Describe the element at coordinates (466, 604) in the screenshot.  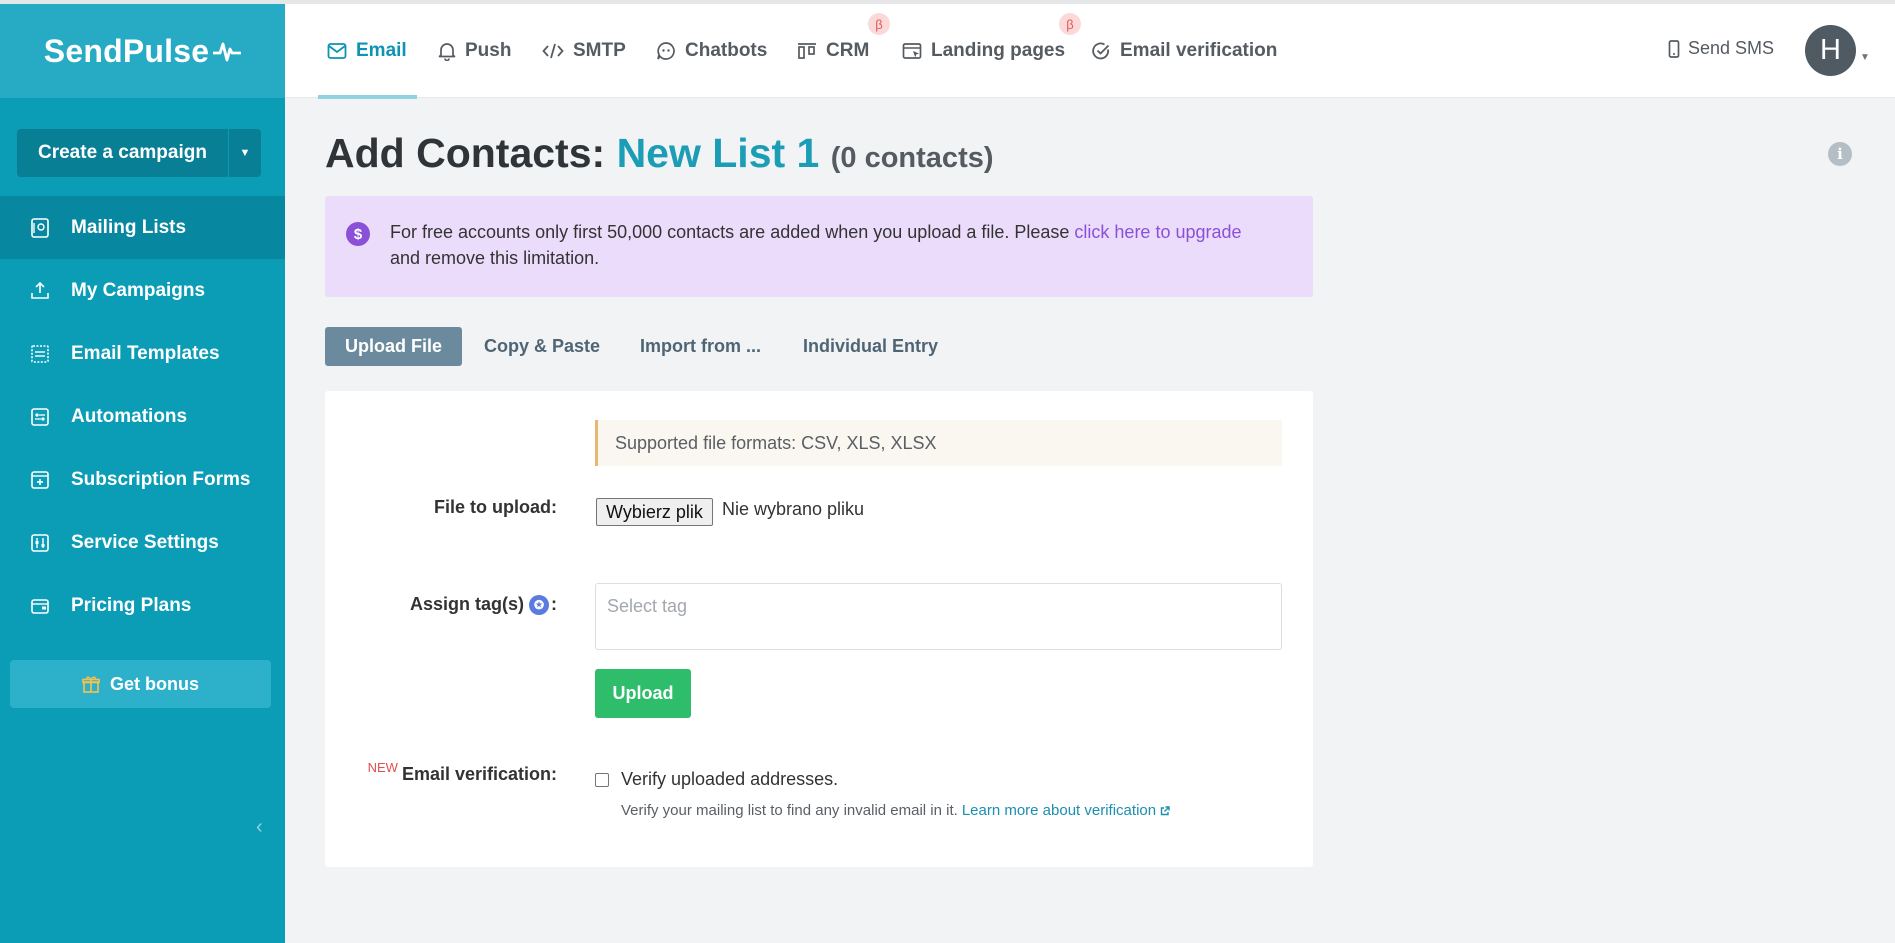
I see `assign-tags-text: Assign tag(s)` at that location.